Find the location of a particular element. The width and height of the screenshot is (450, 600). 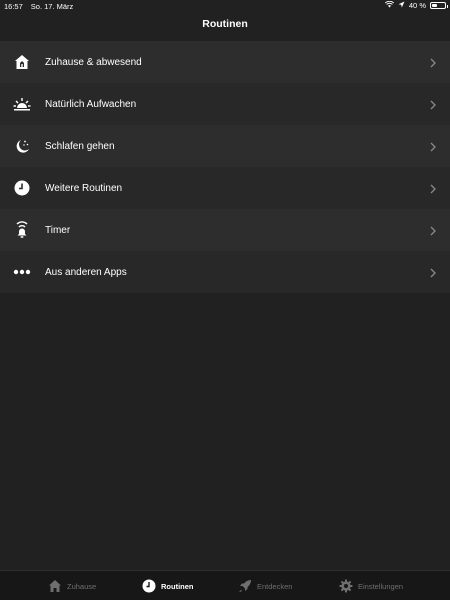

tab-einstellungen: Einstellungen is located at coordinates (370, 586).